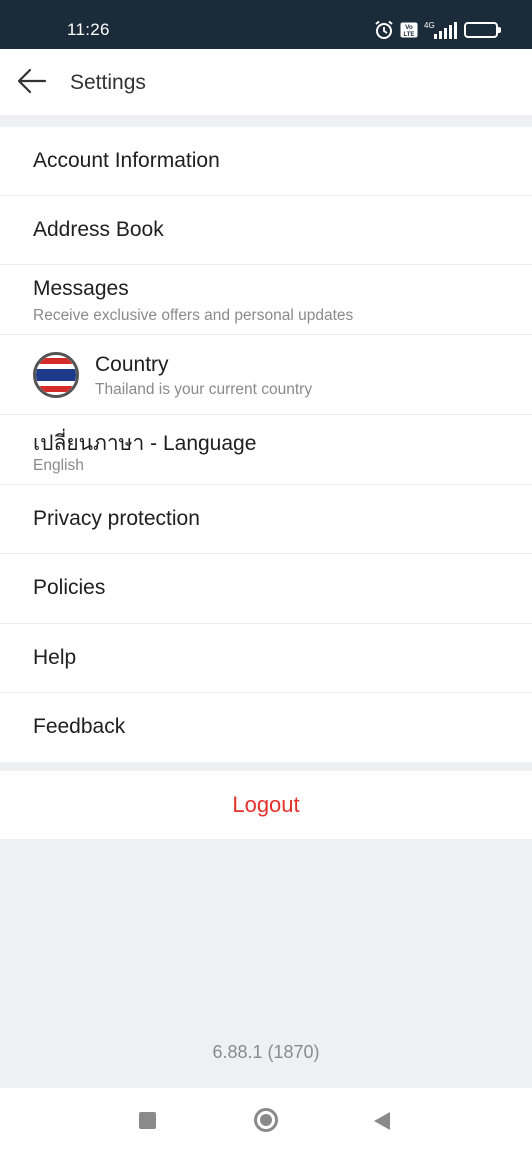  What do you see at coordinates (266, 589) in the screenshot?
I see `settings-item-policies: Policies` at bounding box center [266, 589].